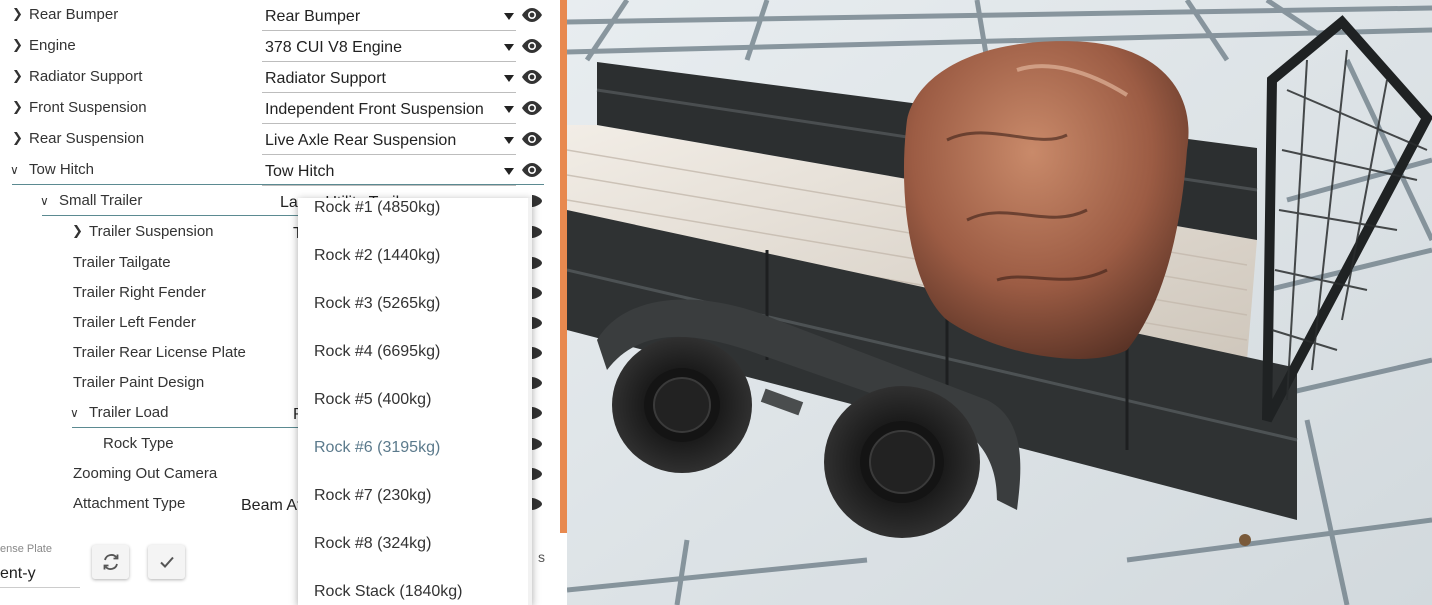  Describe the element at coordinates (1046, 200) in the screenshot. I see `rock` at that location.